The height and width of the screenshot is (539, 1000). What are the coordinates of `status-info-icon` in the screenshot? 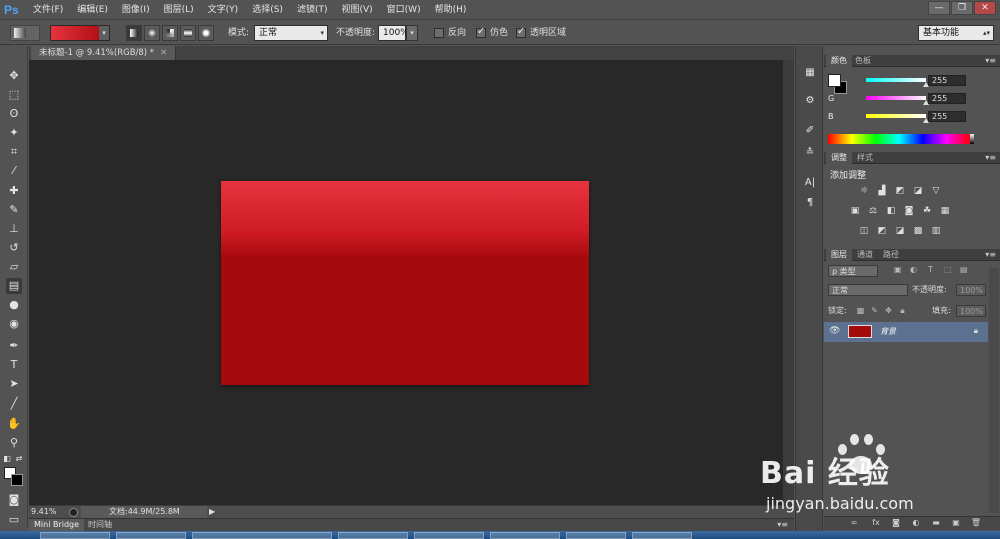 It's located at (73, 512).